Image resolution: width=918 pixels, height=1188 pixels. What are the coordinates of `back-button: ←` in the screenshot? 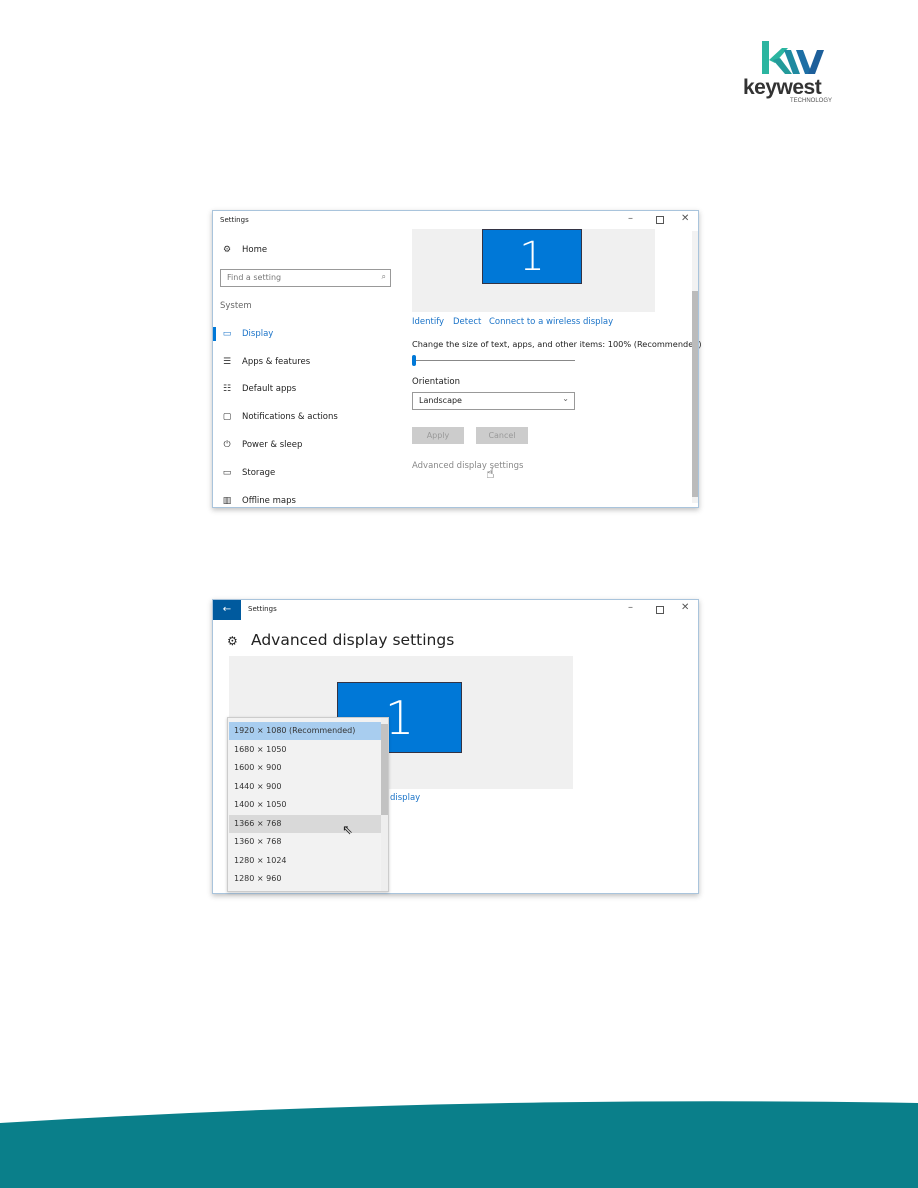 It's located at (227, 610).